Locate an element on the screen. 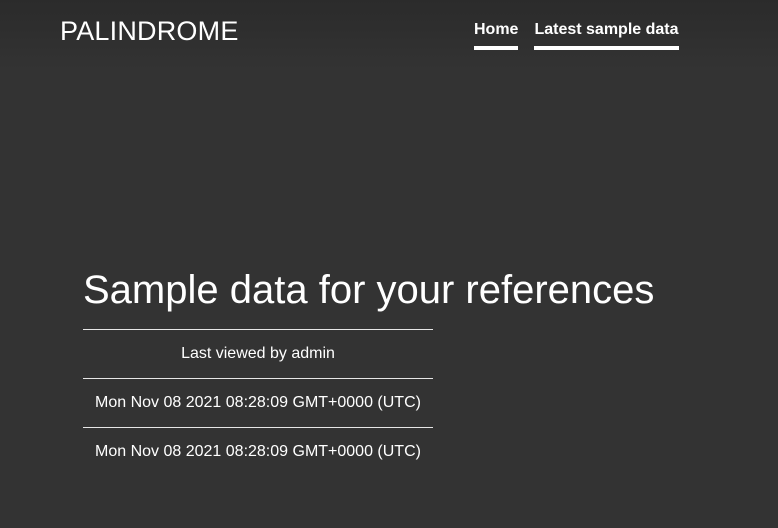  main-nav: Home Latest sample data is located at coordinates (576, 35).